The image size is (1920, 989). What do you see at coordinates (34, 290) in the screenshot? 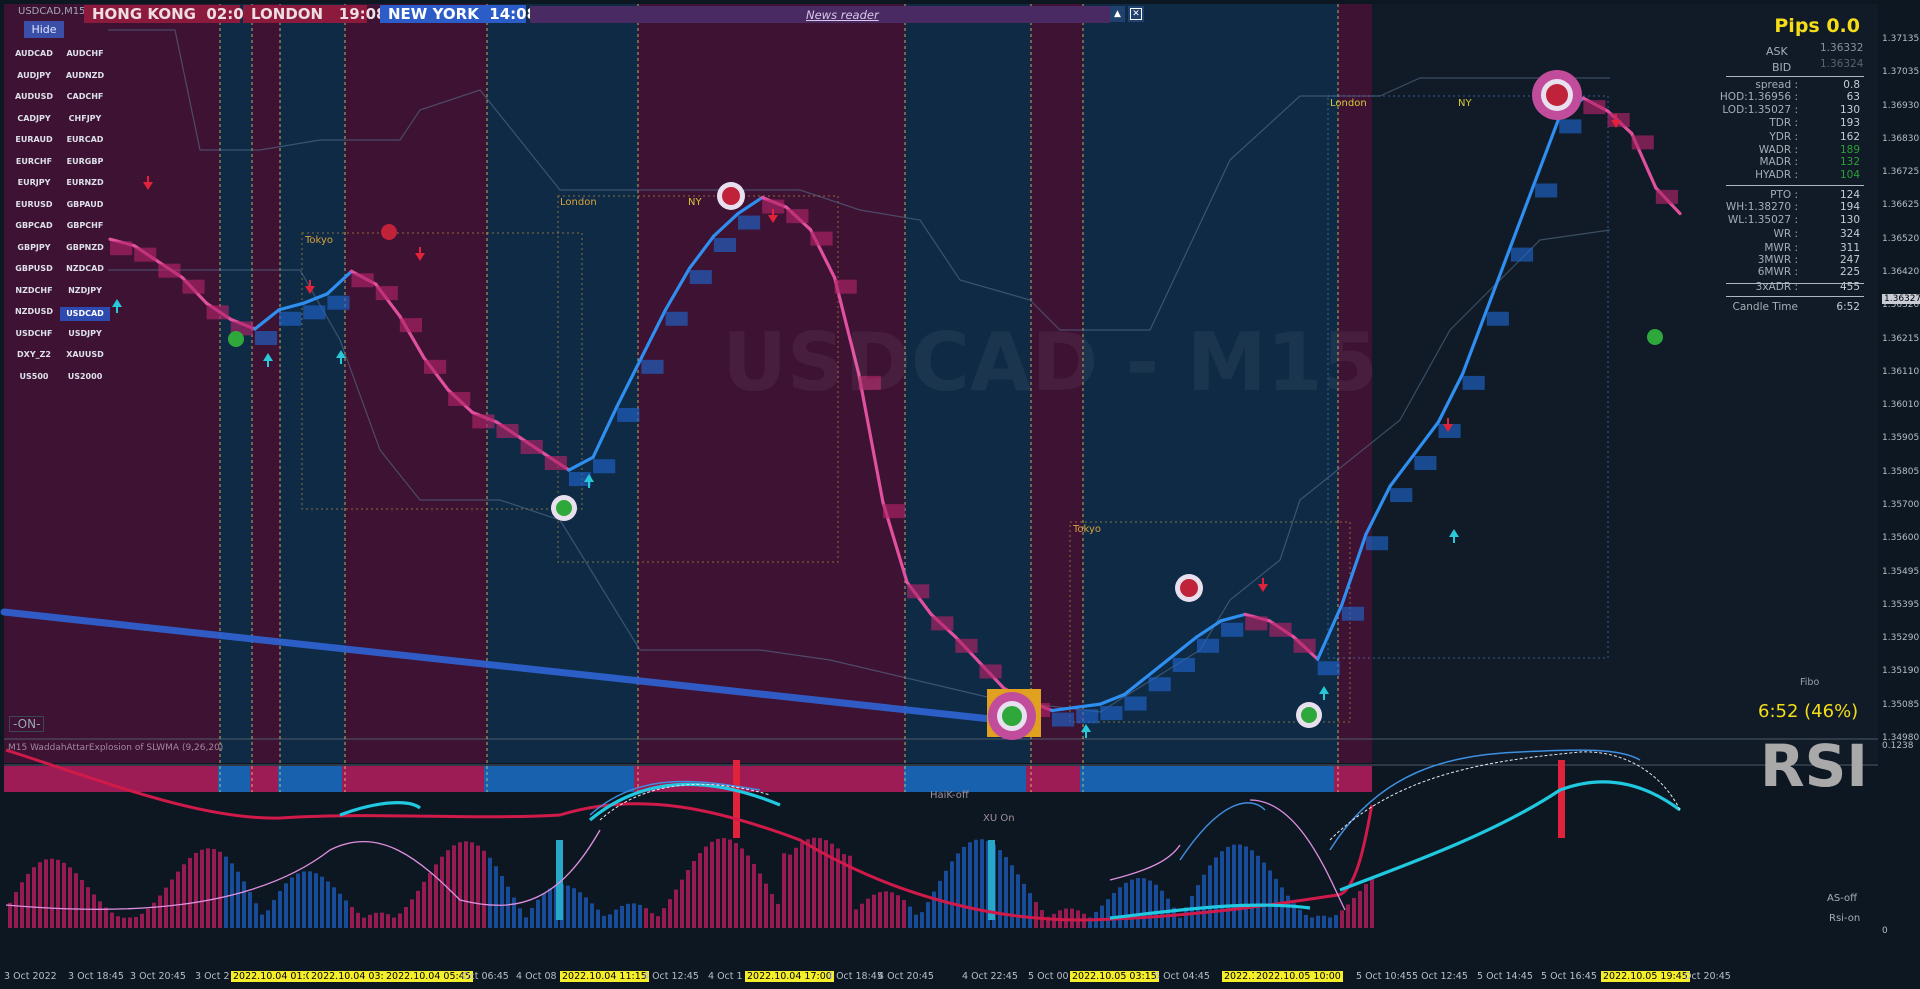
I see `symbol-nzdchf: NZDCHF` at bounding box center [34, 290].